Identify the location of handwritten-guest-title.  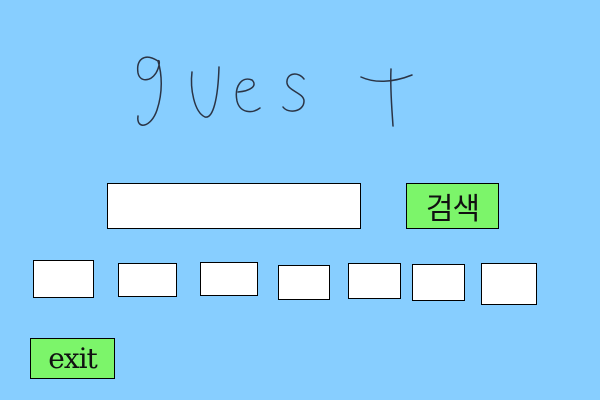
(274, 91).